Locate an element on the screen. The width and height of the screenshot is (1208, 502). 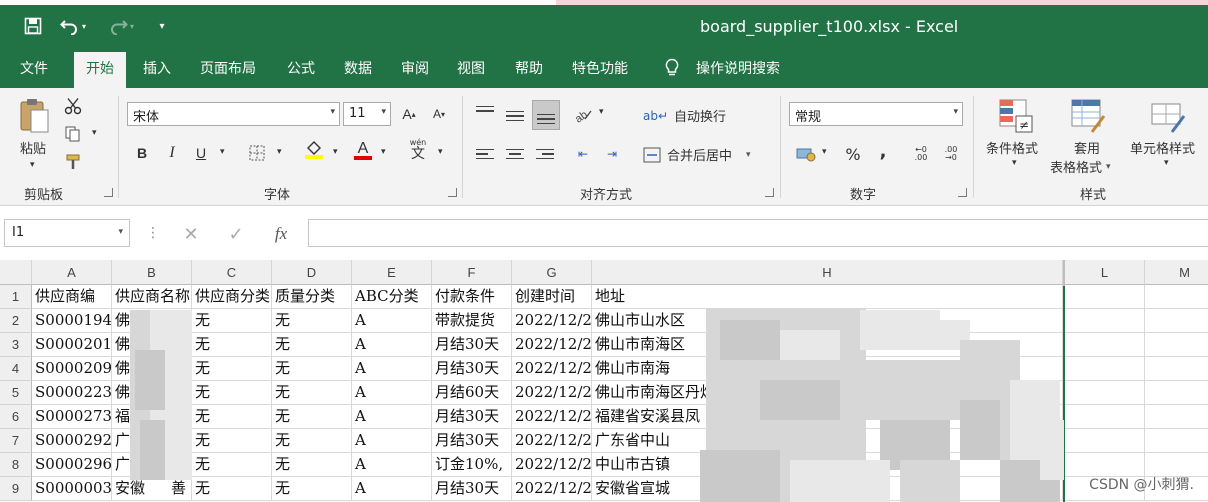
column-header-b: B is located at coordinates (152, 272).